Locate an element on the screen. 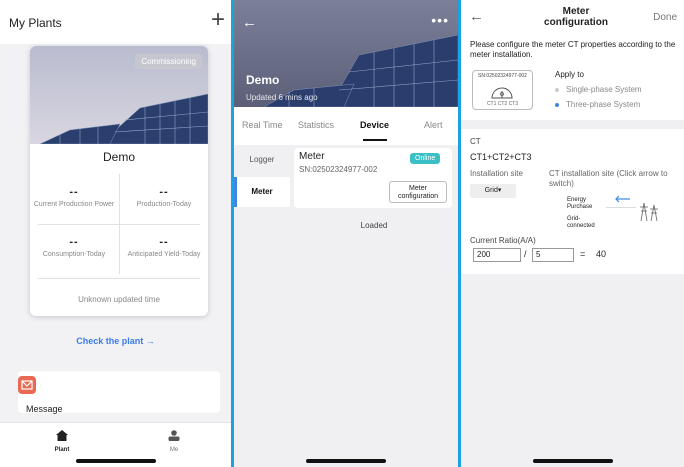 The image size is (684, 467). loaded-text: Loaded is located at coordinates (374, 225).